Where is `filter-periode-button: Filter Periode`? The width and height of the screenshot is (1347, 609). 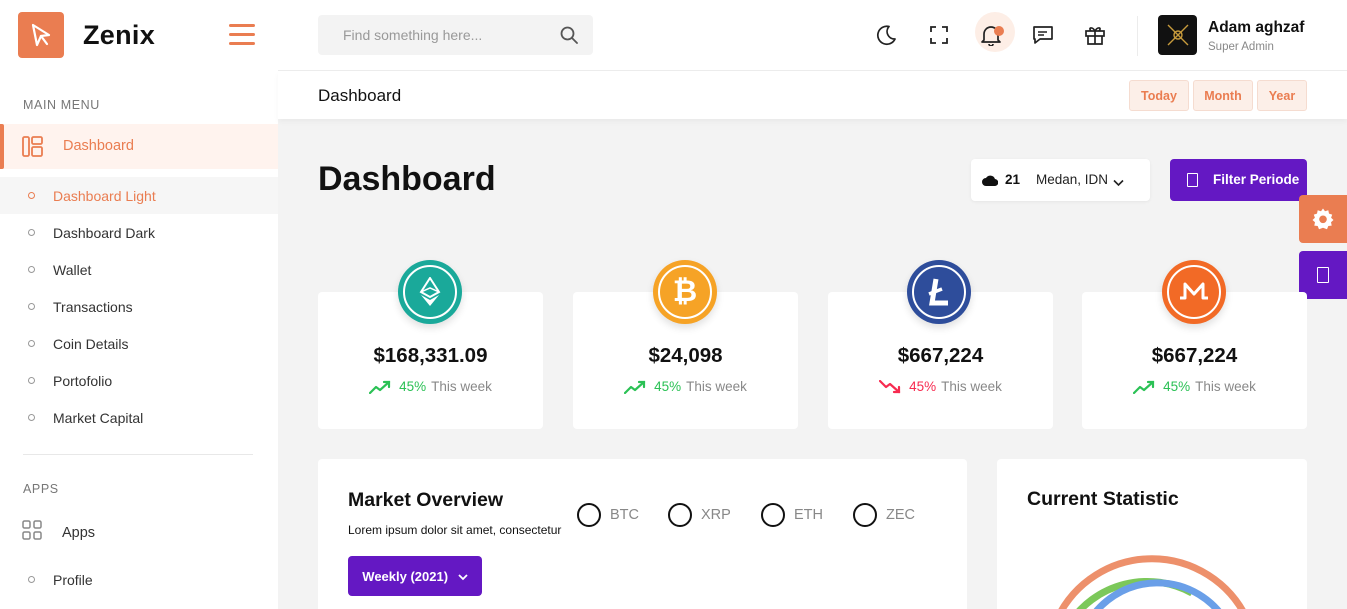 filter-periode-button: Filter Periode is located at coordinates (1238, 180).